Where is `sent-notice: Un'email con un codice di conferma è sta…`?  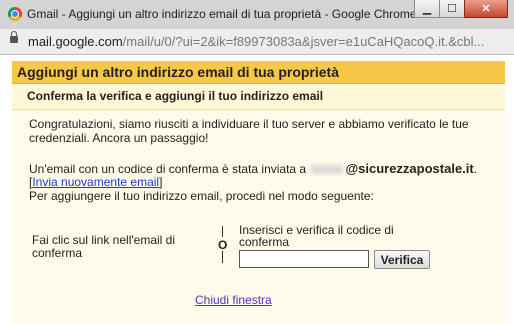
sent-notice: Un'email con un codice di conferma è sta… is located at coordinates (253, 168).